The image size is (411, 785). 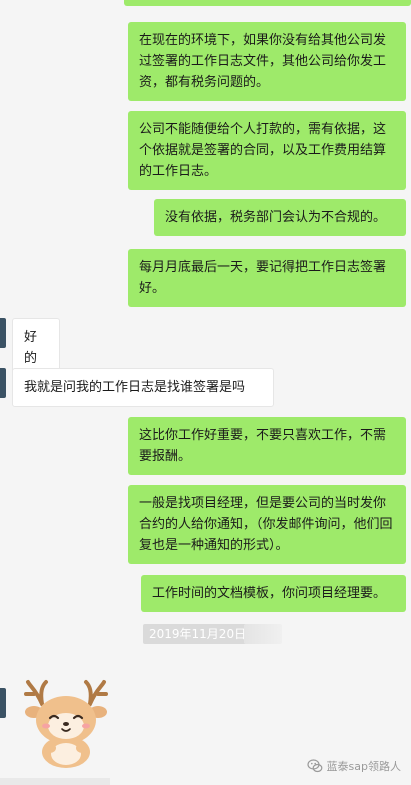 I want to click on previous-message-bubble, so click(x=267, y=3).